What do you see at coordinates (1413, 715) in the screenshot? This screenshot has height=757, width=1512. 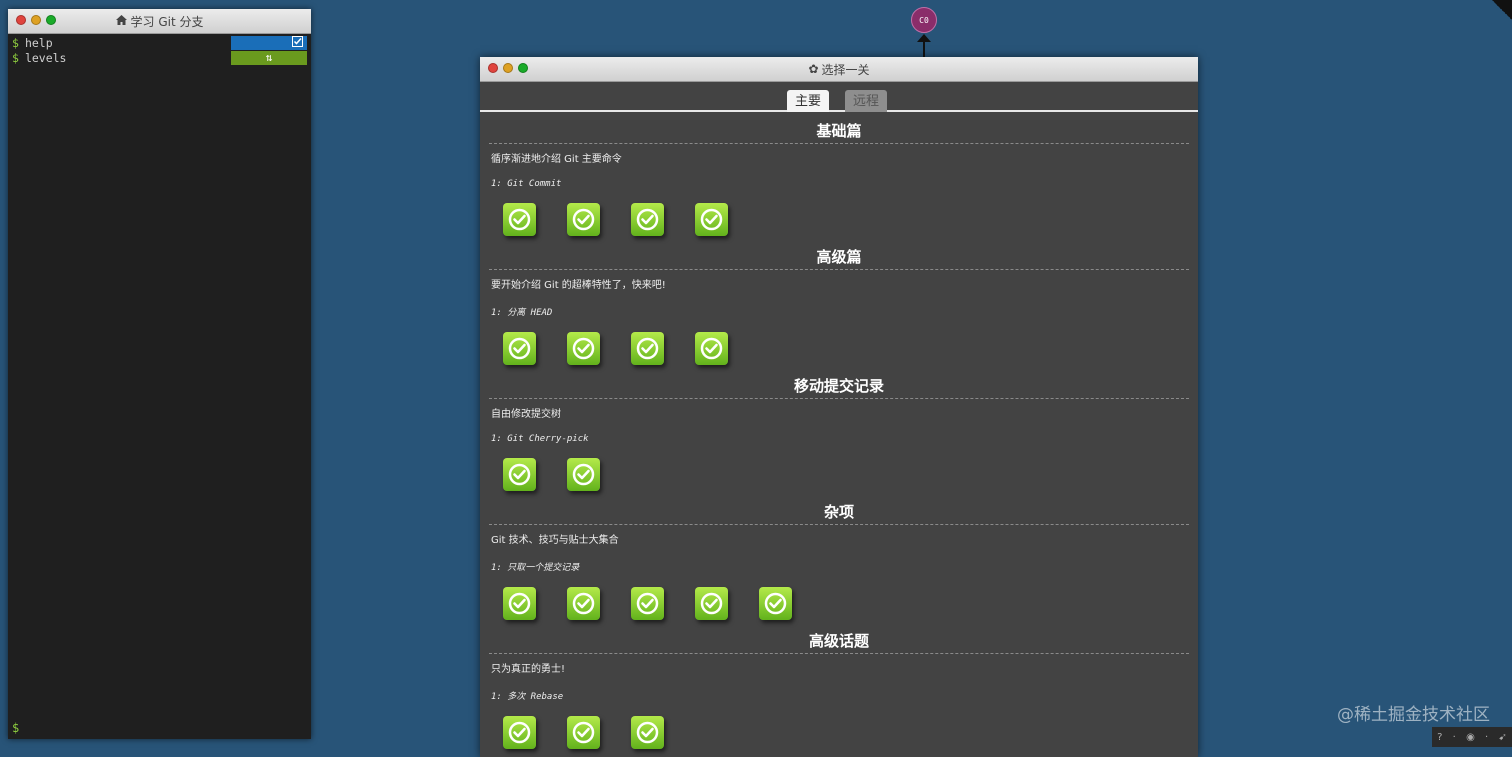 I see `watermark: @稀土掘金技术社区` at bounding box center [1413, 715].